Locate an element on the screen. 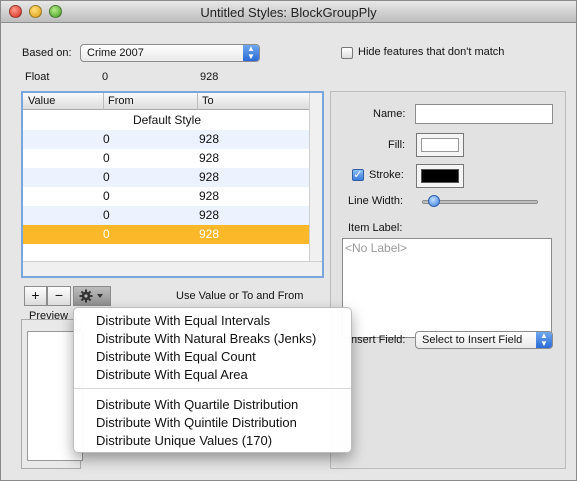 The width and height of the screenshot is (577, 481). chevron-down-icon is located at coordinates (100, 296).